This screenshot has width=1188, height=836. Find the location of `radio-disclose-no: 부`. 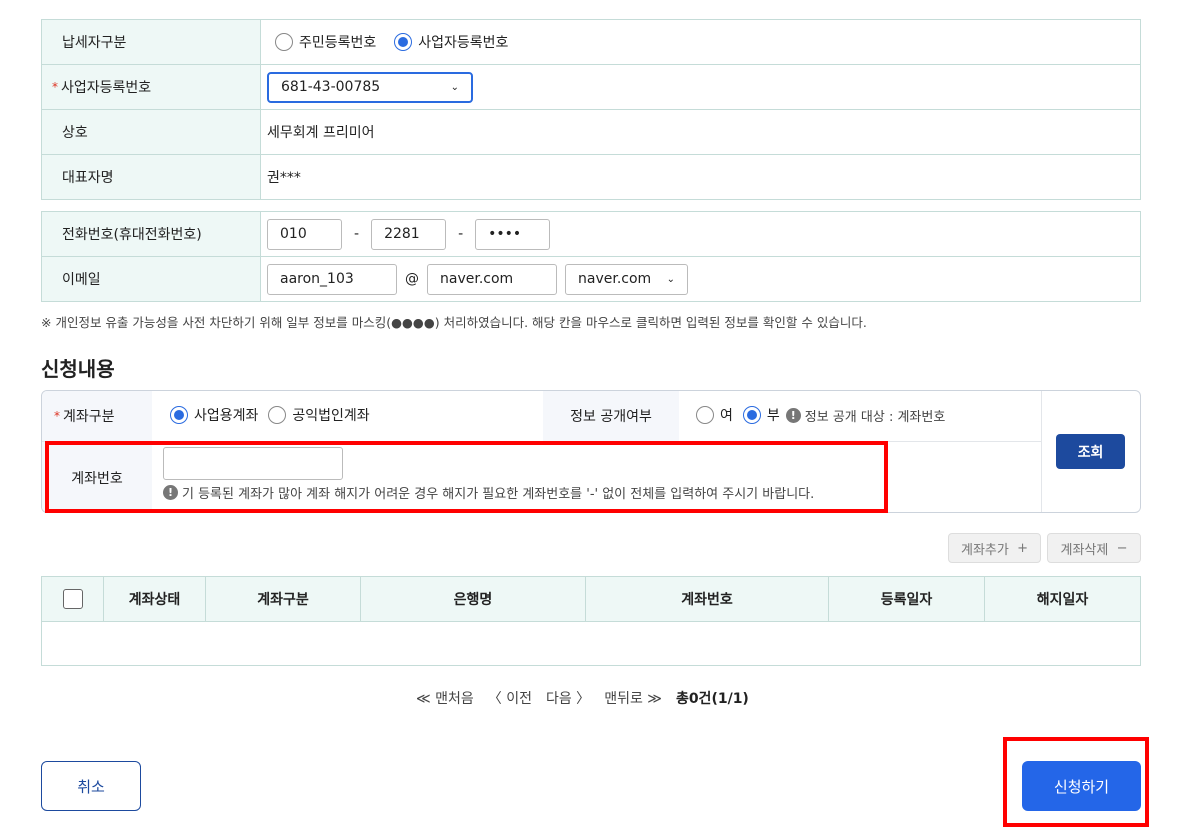

radio-disclose-no: 부 is located at coordinates (761, 415).